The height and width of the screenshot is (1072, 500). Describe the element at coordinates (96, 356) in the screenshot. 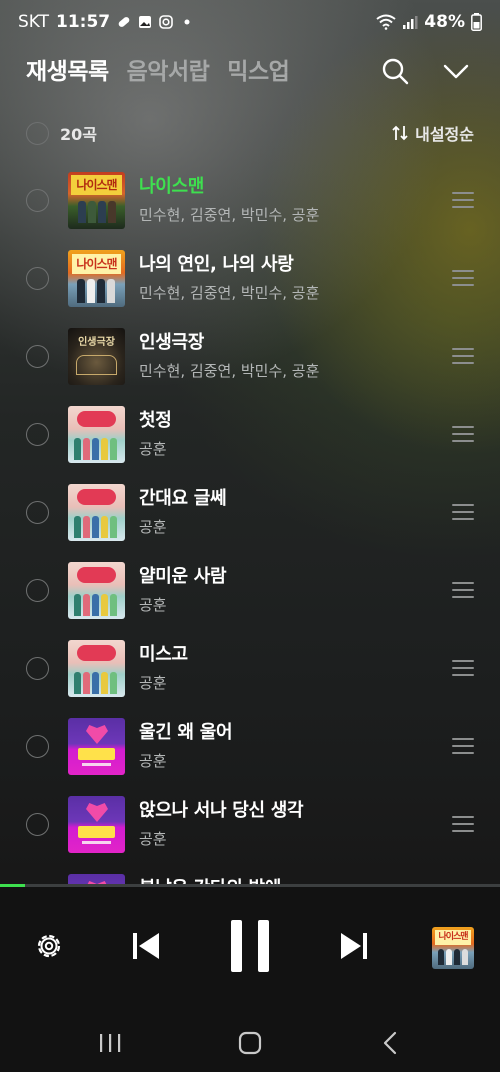

I see `album-art: 인생극장` at that location.